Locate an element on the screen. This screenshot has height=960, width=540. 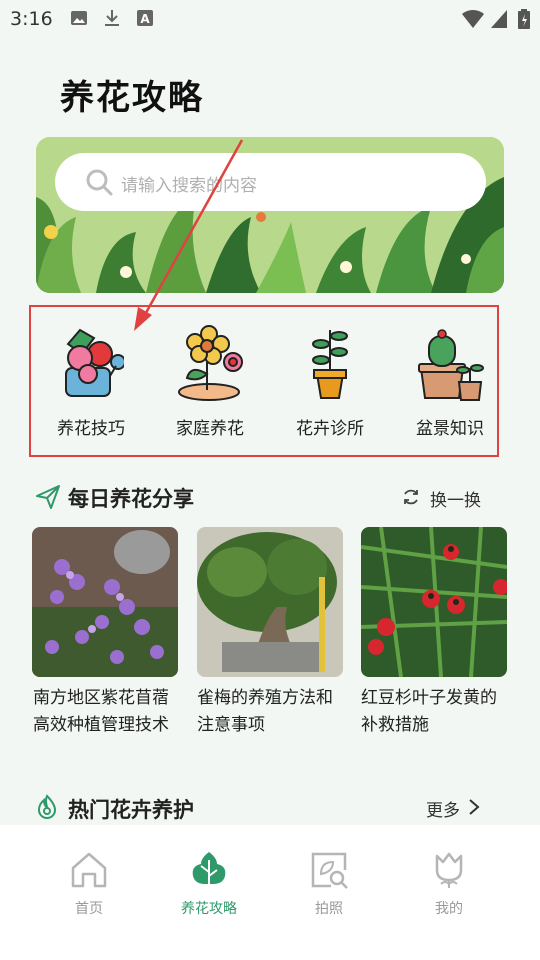
leaf-tree-icon is located at coordinates (209, 871).